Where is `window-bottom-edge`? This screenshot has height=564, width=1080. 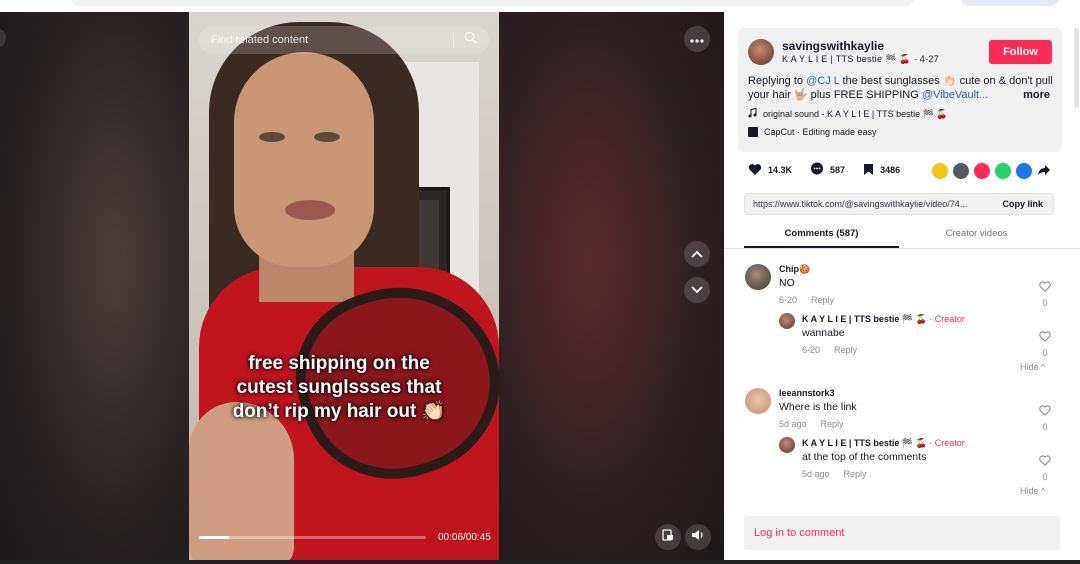 window-bottom-edge is located at coordinates (540, 562).